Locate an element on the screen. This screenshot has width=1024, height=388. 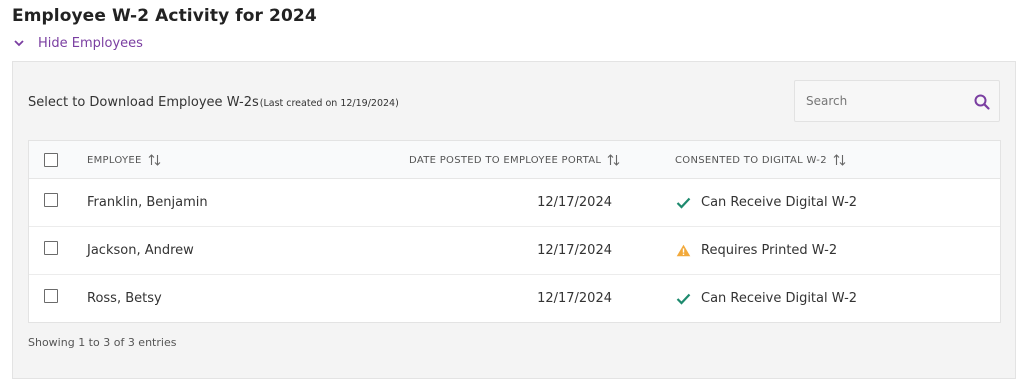
employee-name: Franklin, Benjamin is located at coordinates (147, 202).